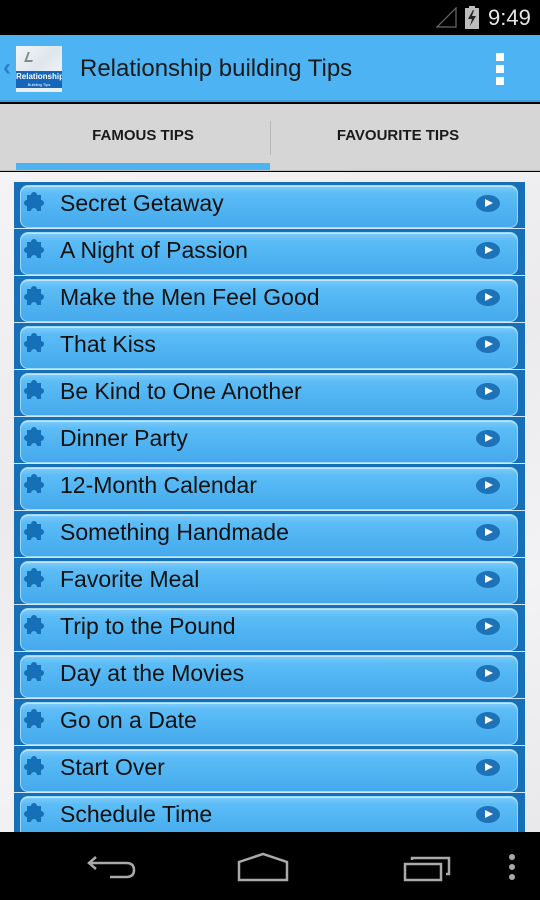 This screenshot has height=900, width=540. I want to click on logo-text-subtitle: Building Tips, so click(39, 84).